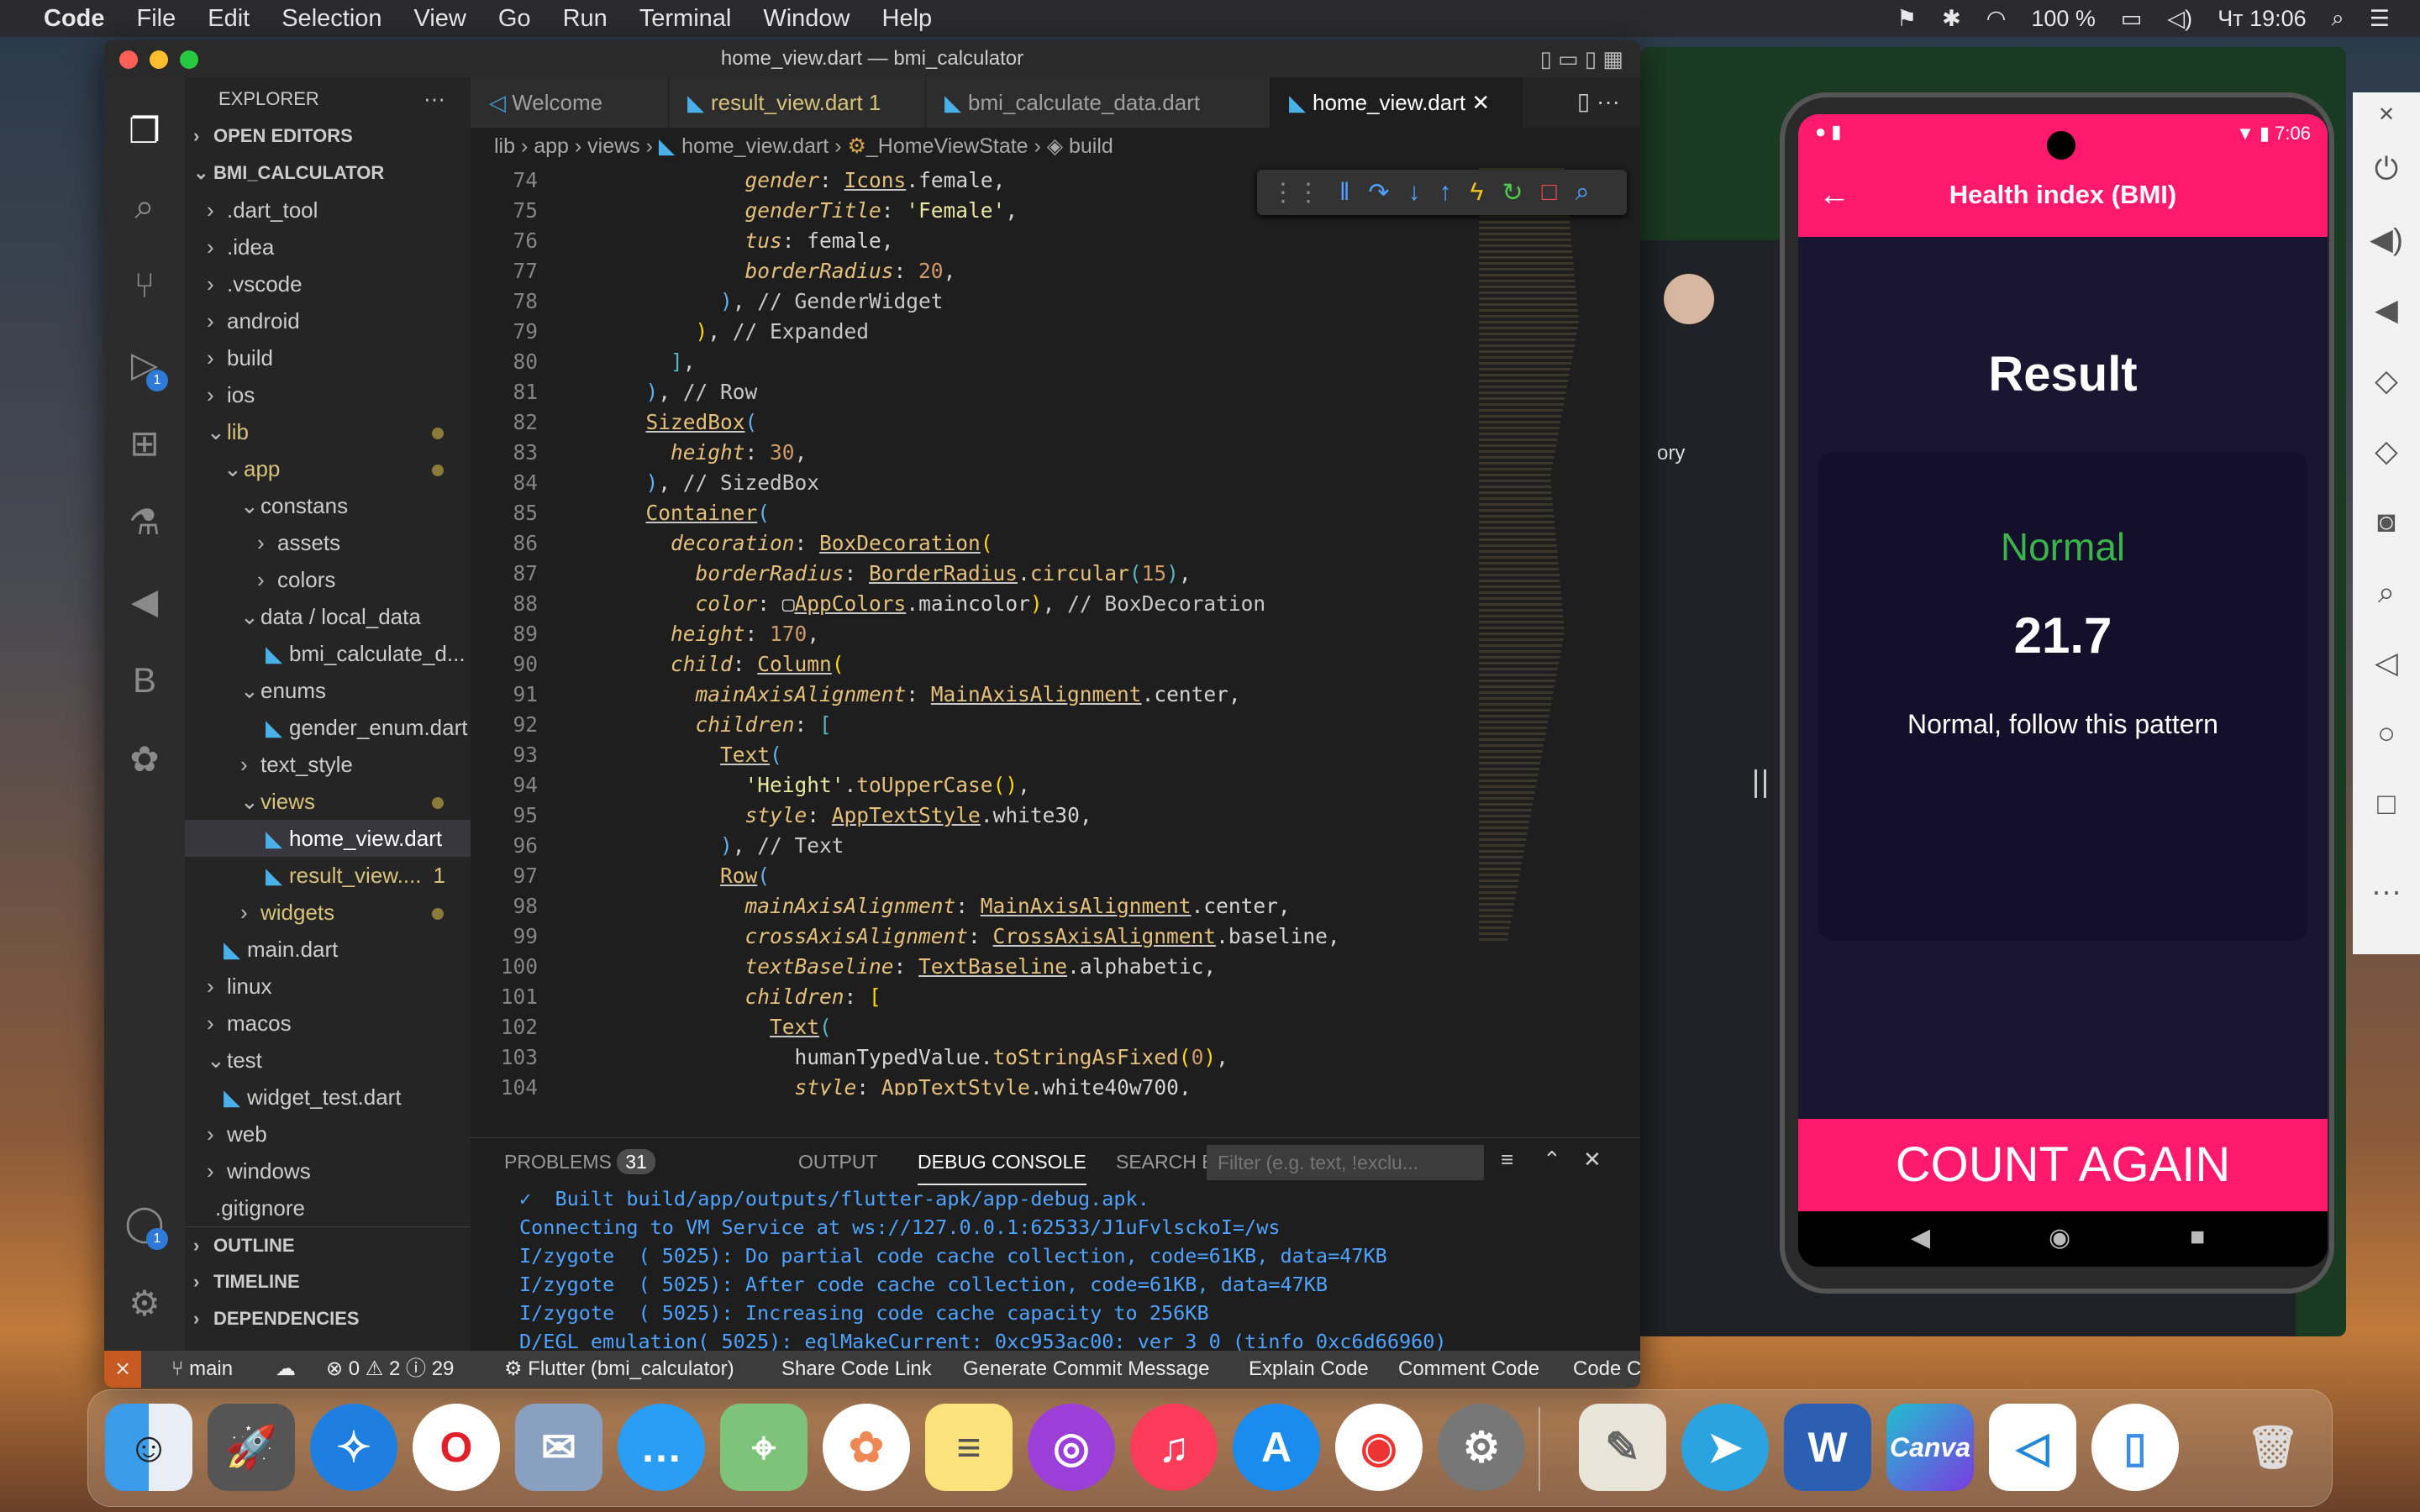 The height and width of the screenshot is (1512, 2420). I want to click on simulator-icon: ▯, so click(2135, 1447).